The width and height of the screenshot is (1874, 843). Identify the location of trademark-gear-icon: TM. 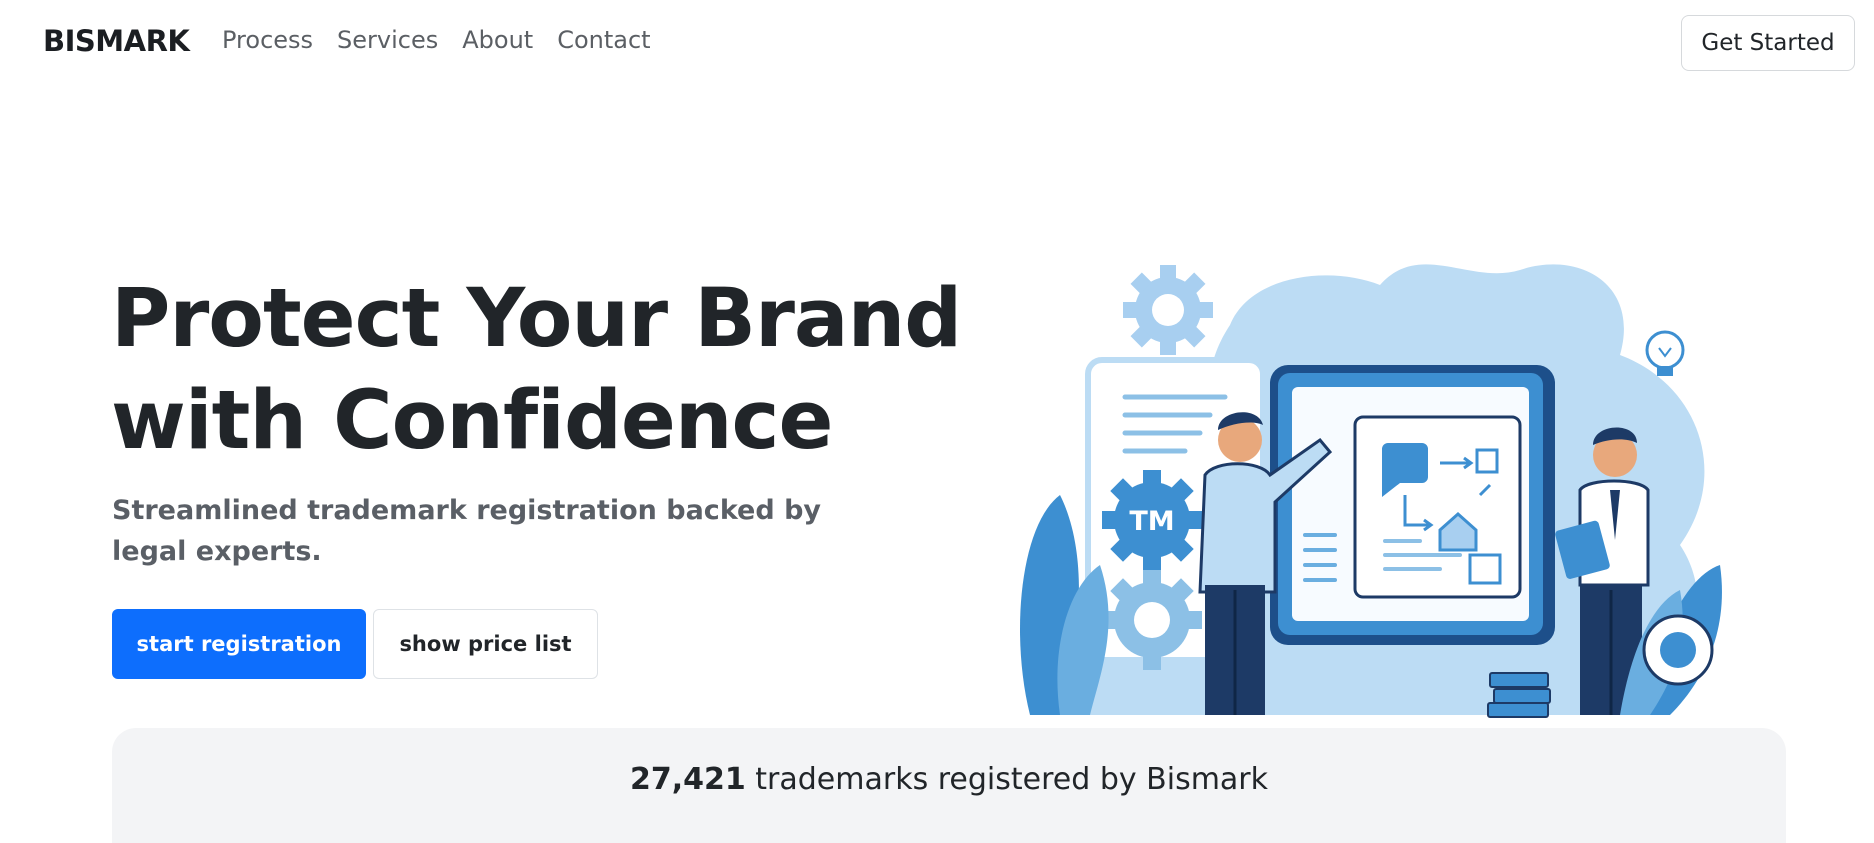
(1152, 520).